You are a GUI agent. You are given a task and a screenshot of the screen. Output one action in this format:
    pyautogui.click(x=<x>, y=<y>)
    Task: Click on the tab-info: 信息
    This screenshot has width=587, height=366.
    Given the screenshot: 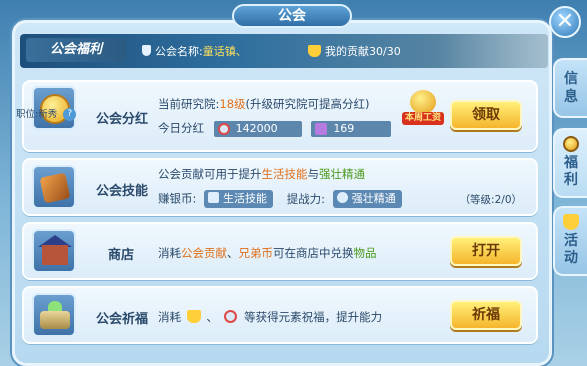 What is the action you would take?
    pyautogui.click(x=570, y=88)
    